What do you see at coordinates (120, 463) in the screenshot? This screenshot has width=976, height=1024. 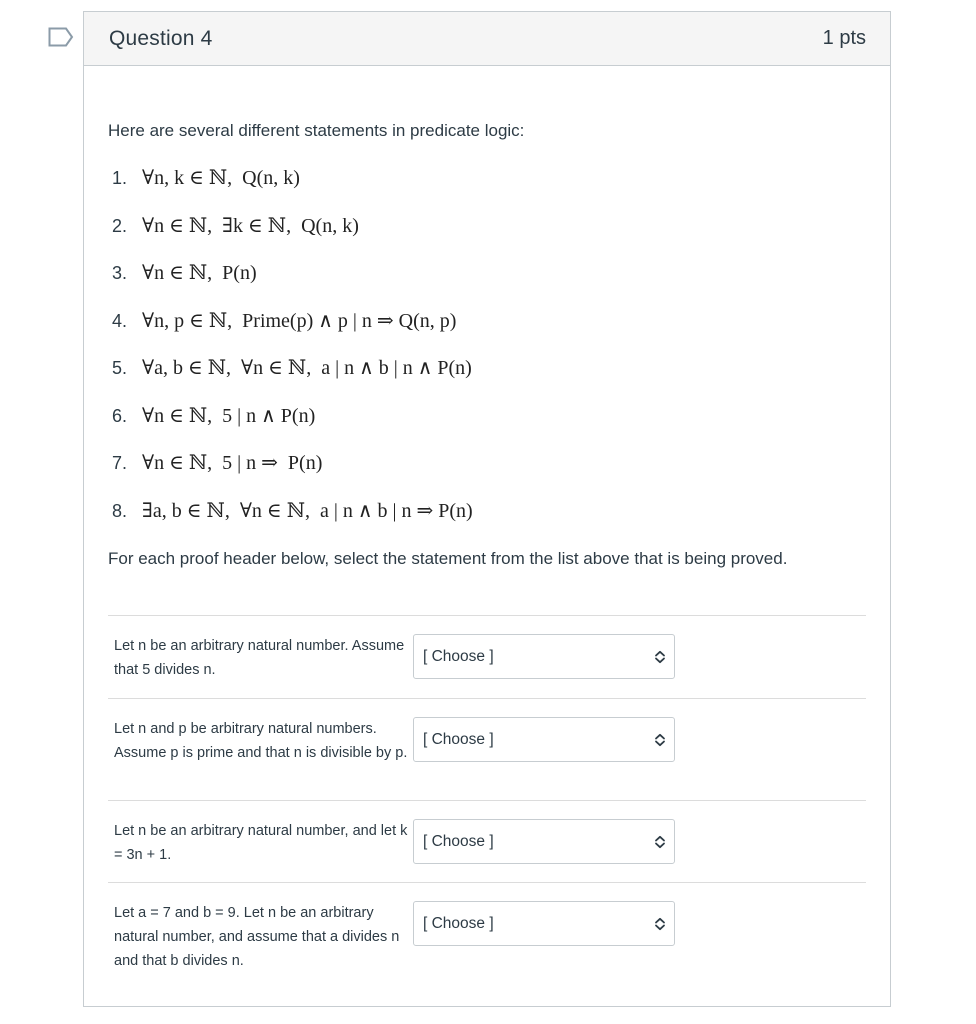 I see `statement-number: 7.` at bounding box center [120, 463].